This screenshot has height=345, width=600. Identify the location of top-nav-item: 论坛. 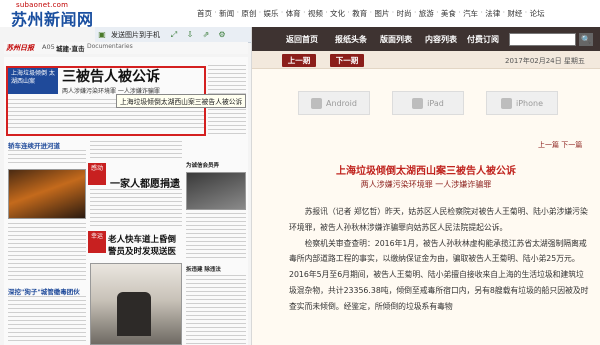
(537, 13).